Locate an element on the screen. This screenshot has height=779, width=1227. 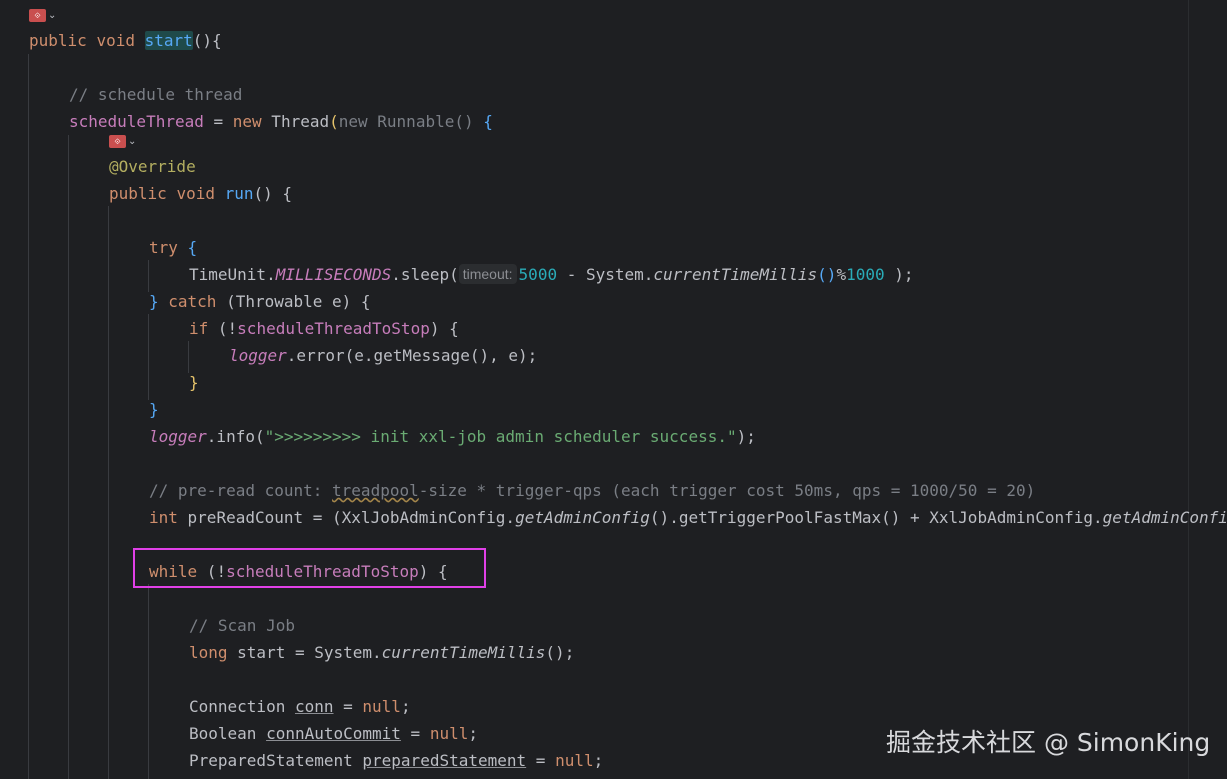
code-text: start = System. is located at coordinates (304, 652).